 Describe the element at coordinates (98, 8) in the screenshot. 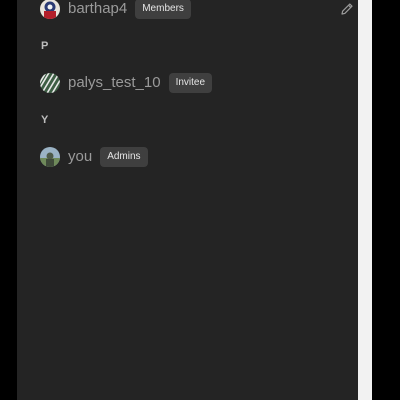

I see `member-username: barthap4` at that location.